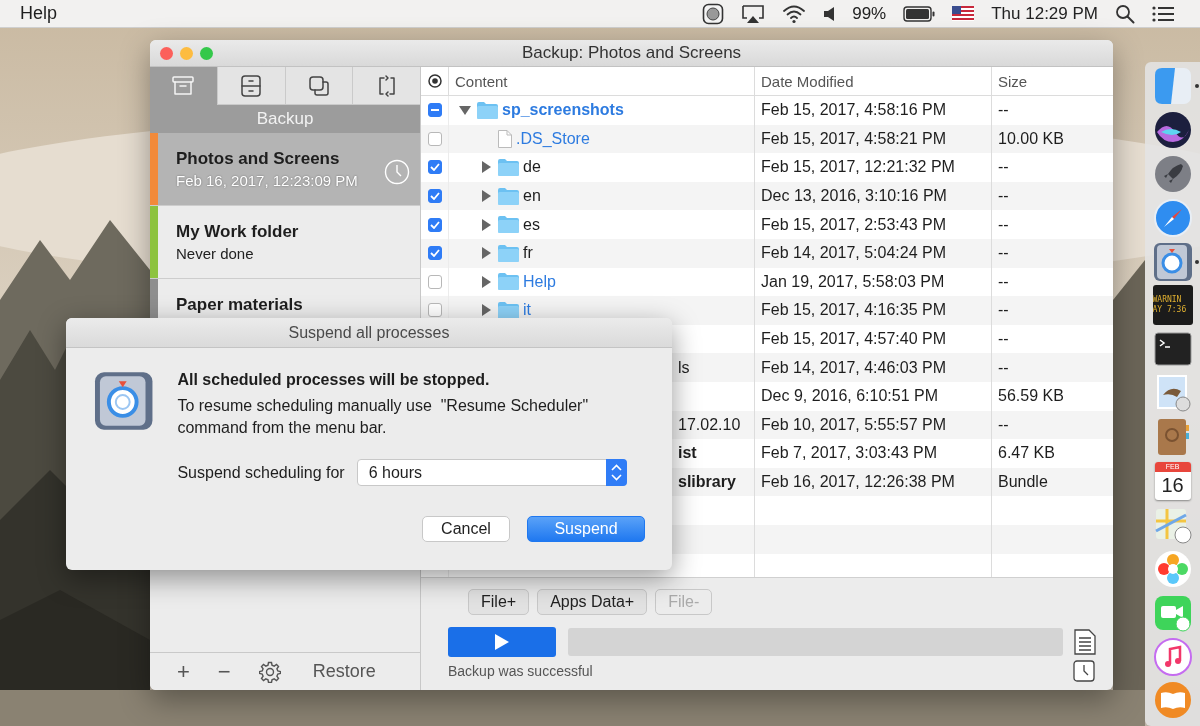 This screenshot has height=726, width=1200. What do you see at coordinates (183, 671) in the screenshot?
I see `add-button: +` at bounding box center [183, 671].